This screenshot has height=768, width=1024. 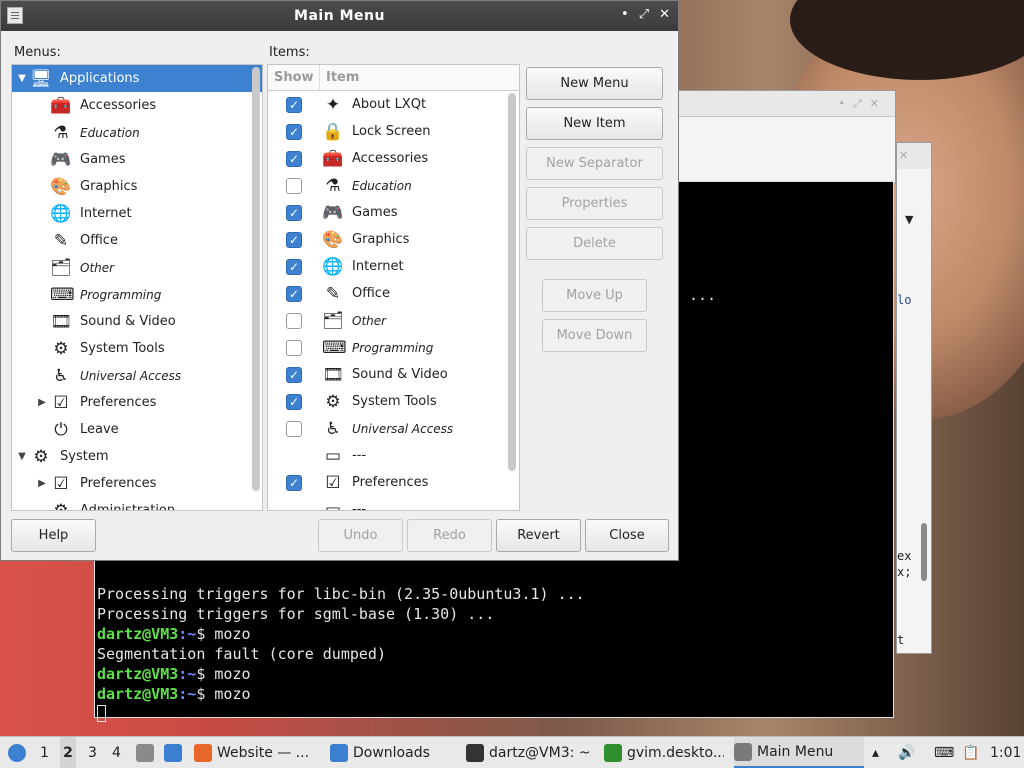 What do you see at coordinates (449, 535) in the screenshot?
I see `redo-button: Redo` at bounding box center [449, 535].